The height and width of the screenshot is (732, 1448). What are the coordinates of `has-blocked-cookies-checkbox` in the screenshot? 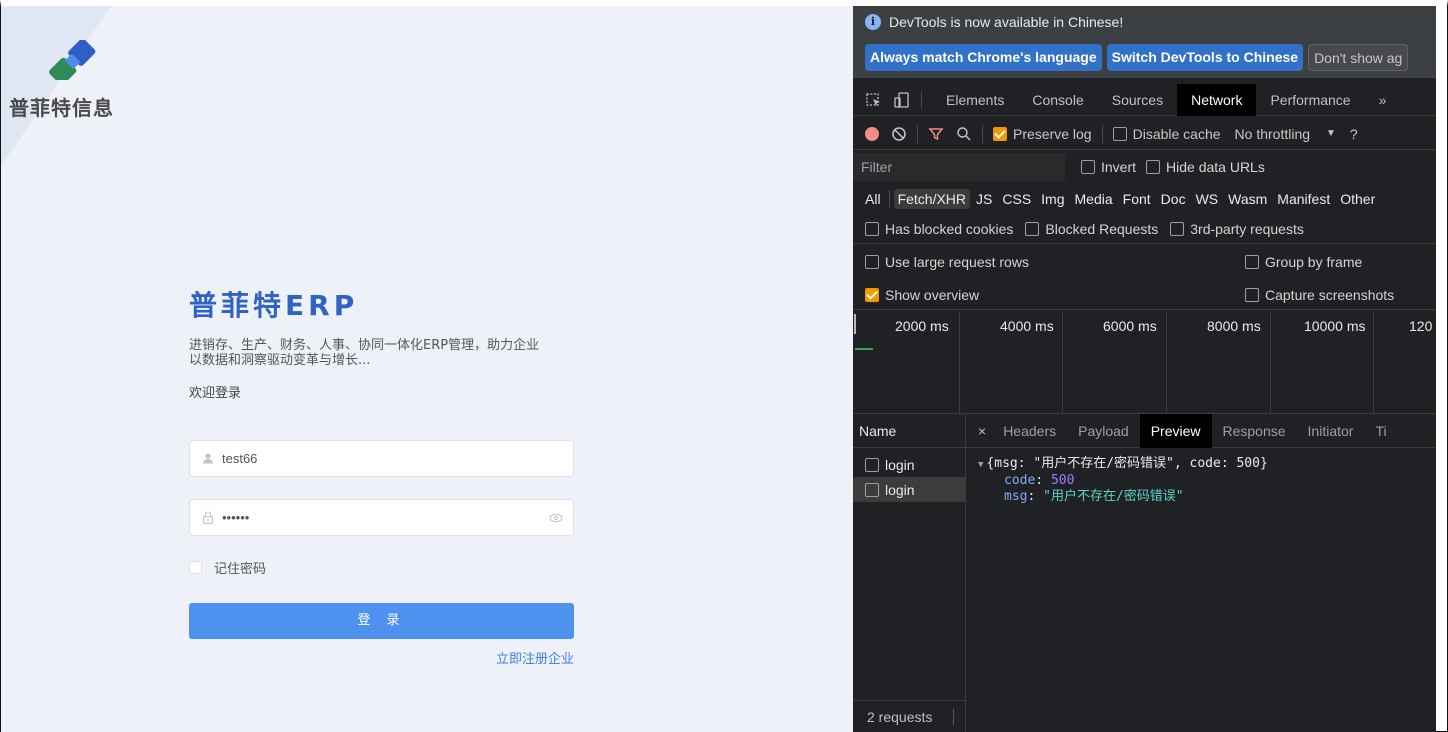 It's located at (872, 228).